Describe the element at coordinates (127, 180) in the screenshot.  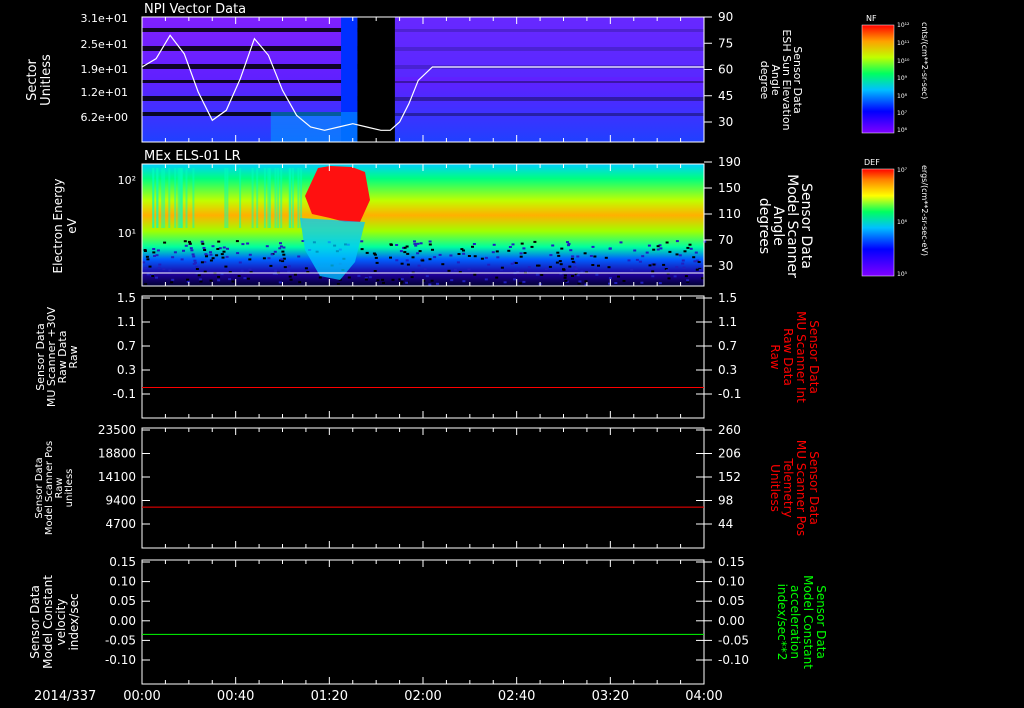
I see `els-ytick-left: 10²` at that location.